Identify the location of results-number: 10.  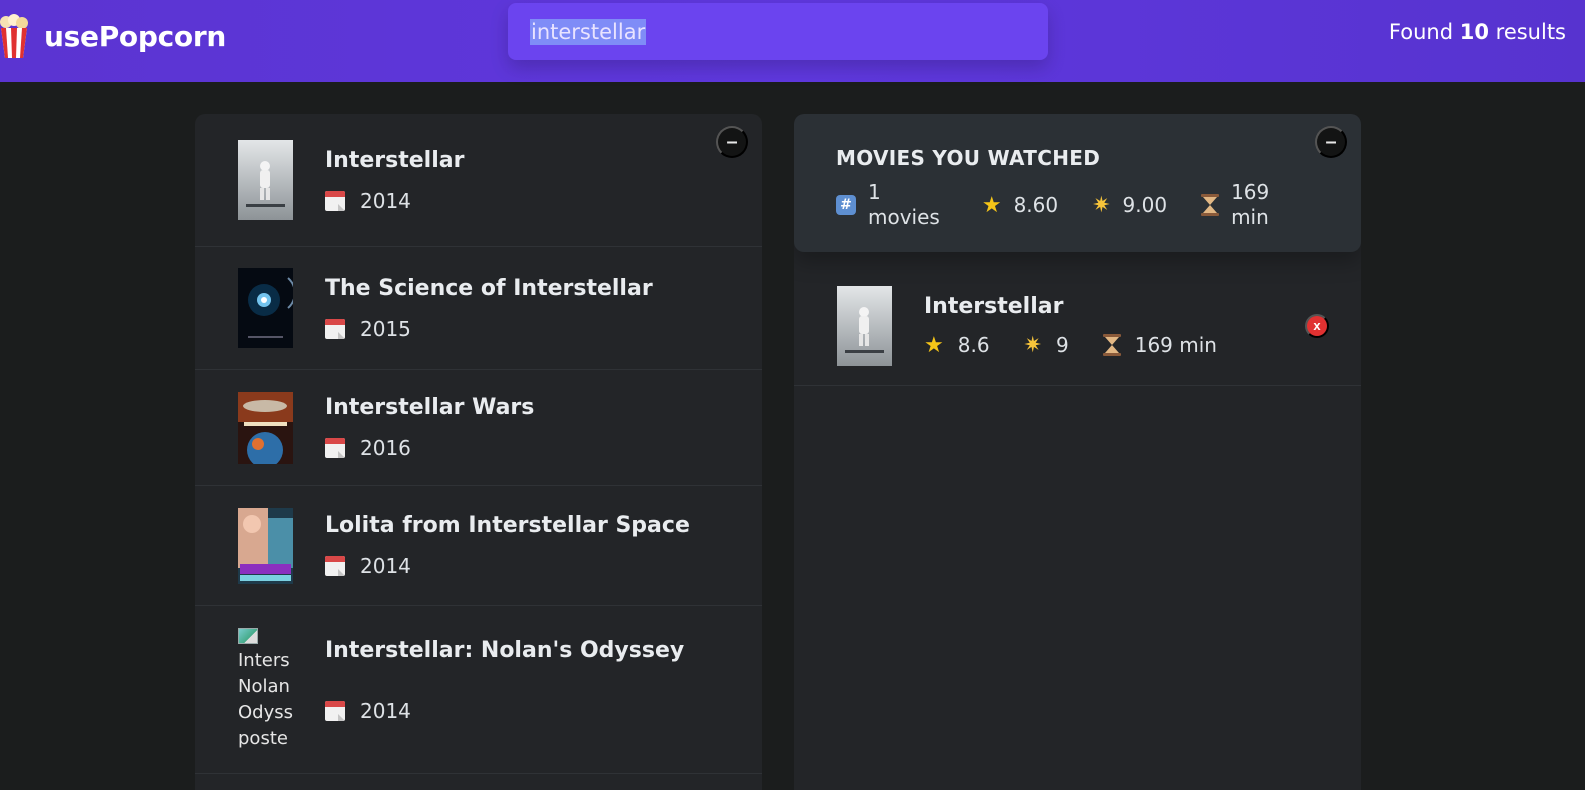
(1474, 32).